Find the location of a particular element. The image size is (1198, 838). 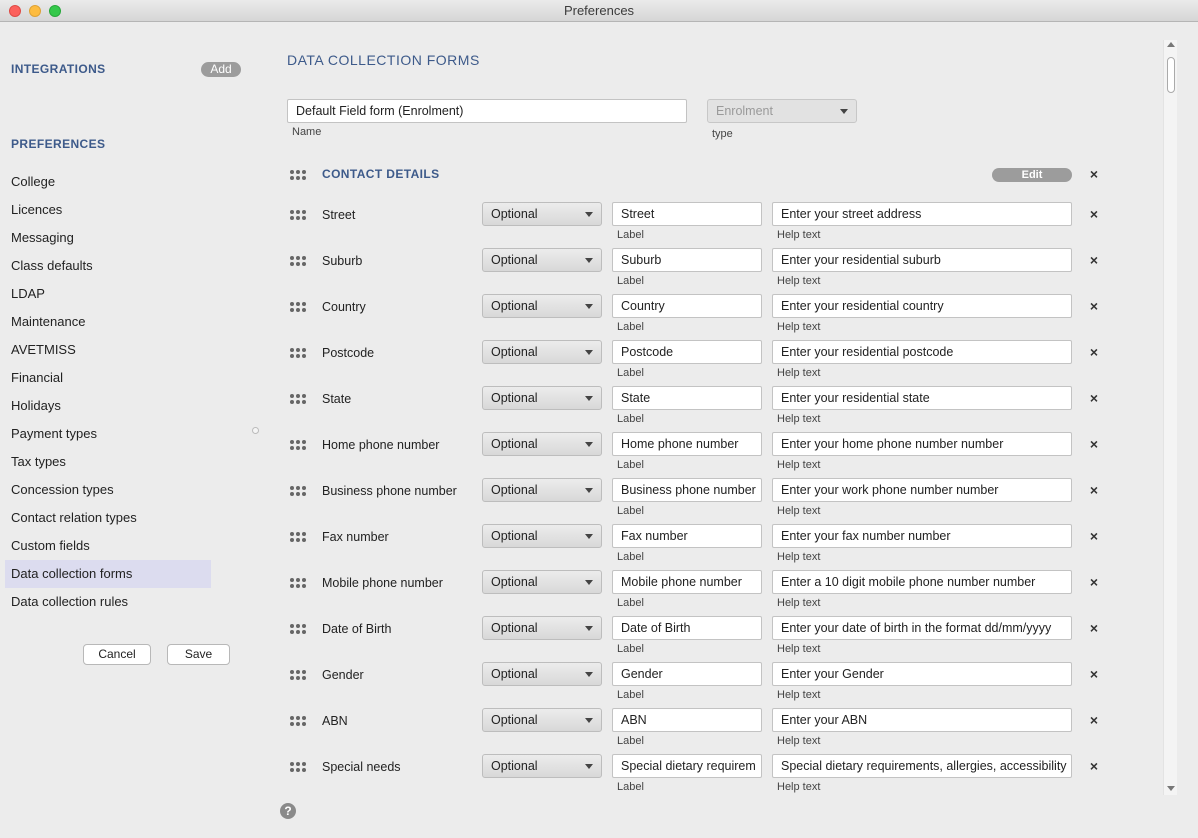

scroll-thumb is located at coordinates (1171, 75).